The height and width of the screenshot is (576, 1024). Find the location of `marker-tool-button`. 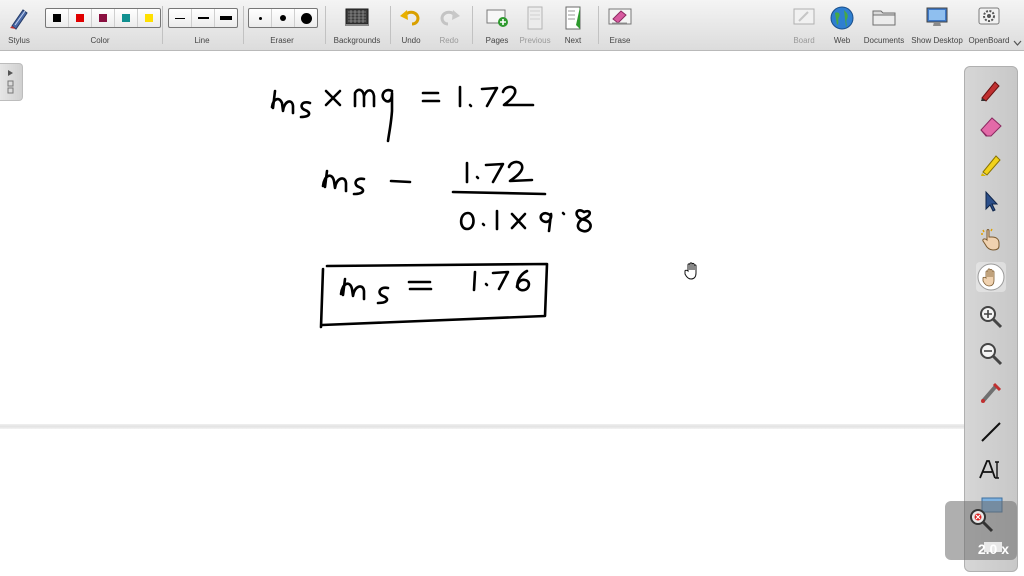

marker-tool-button is located at coordinates (991, 164).